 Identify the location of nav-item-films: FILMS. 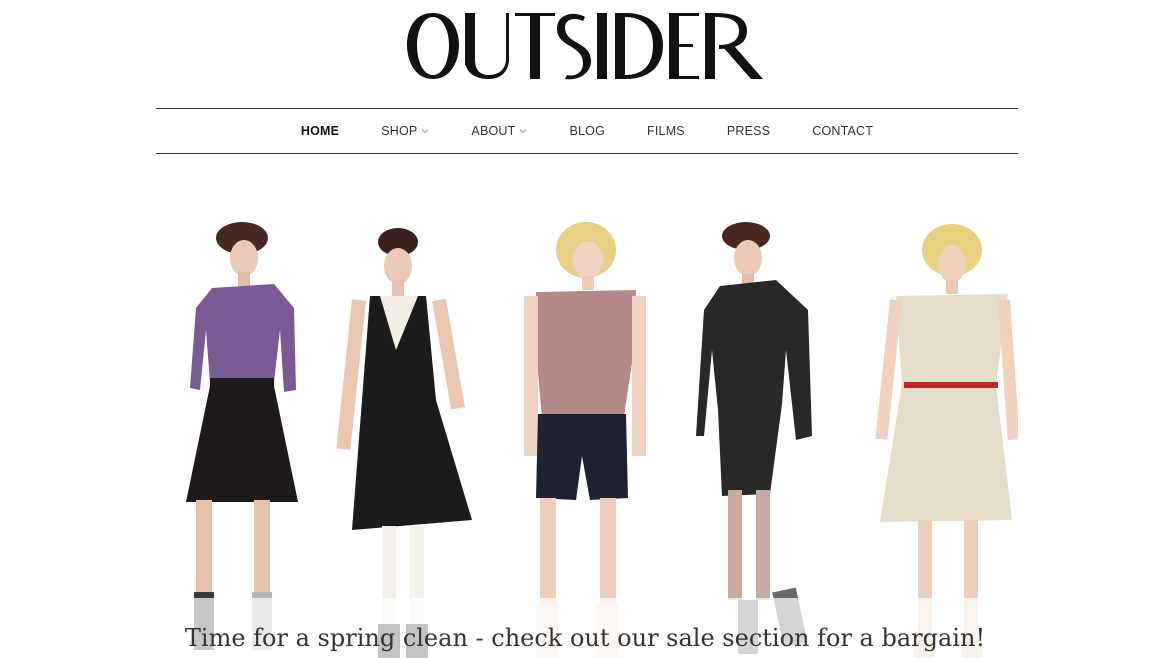
(666, 131).